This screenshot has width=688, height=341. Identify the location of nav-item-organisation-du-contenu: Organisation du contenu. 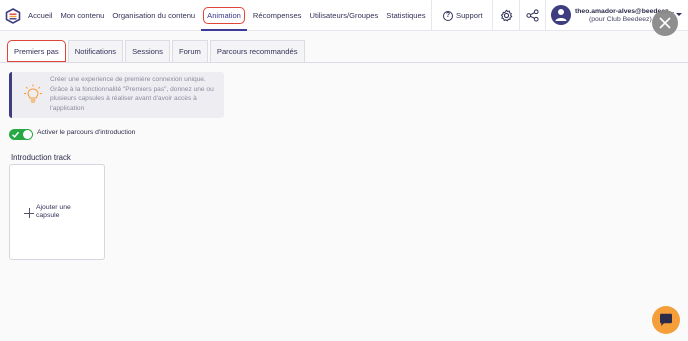
(153, 15).